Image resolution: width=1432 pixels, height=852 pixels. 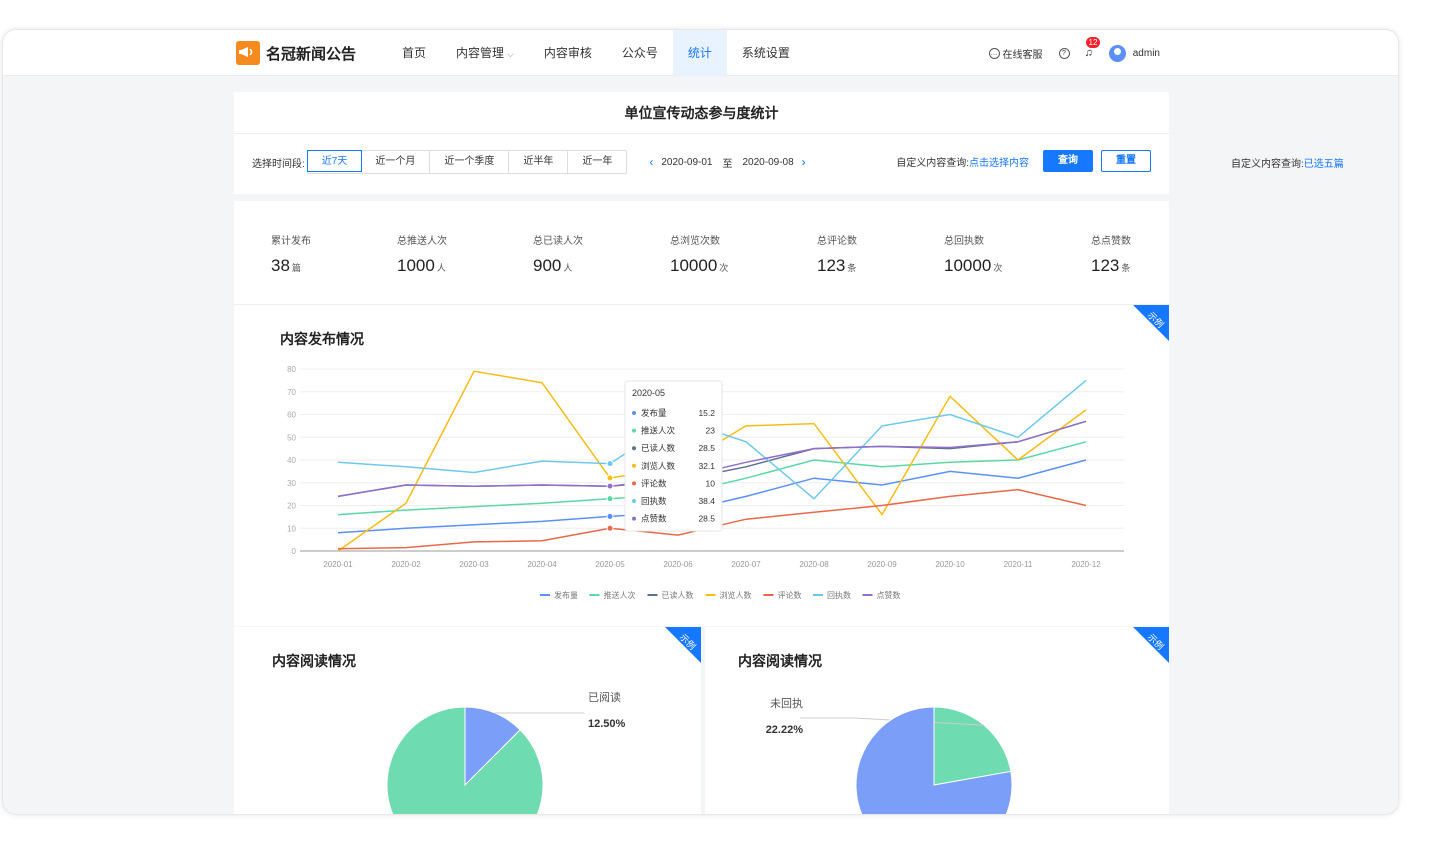 I want to click on tooltip-name: 推送人次, so click(x=658, y=431).